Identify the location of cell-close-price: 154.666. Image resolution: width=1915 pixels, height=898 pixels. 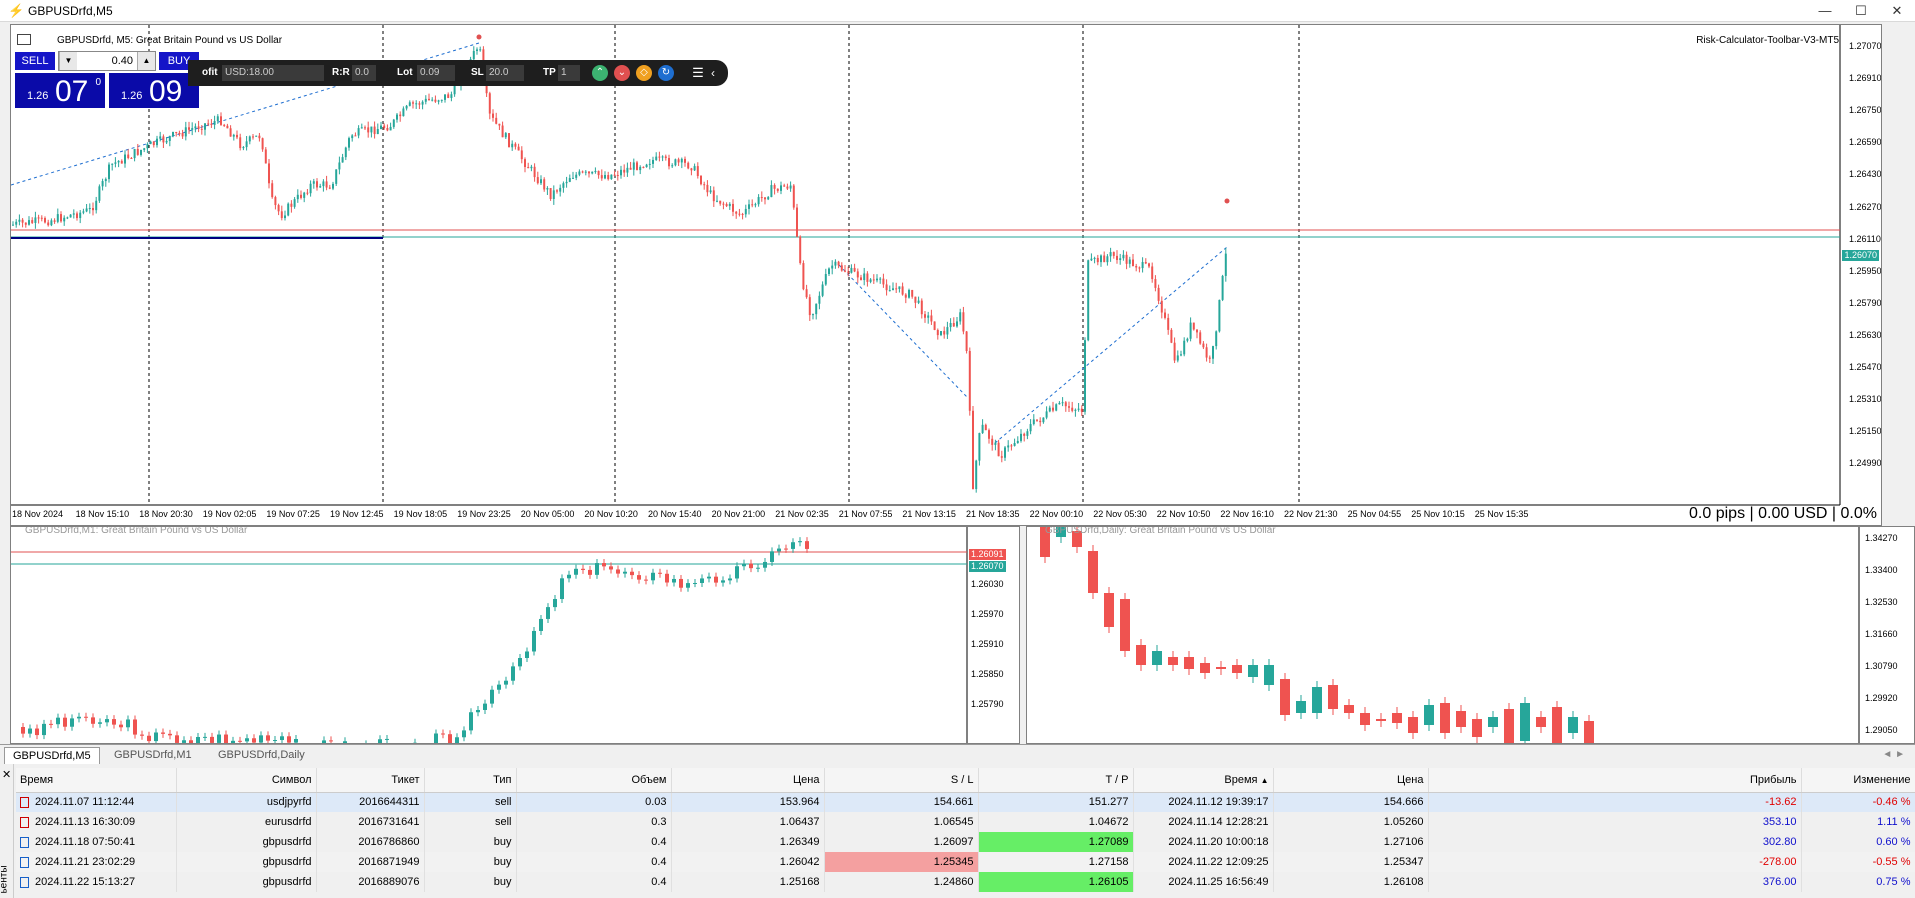
(1351, 802).